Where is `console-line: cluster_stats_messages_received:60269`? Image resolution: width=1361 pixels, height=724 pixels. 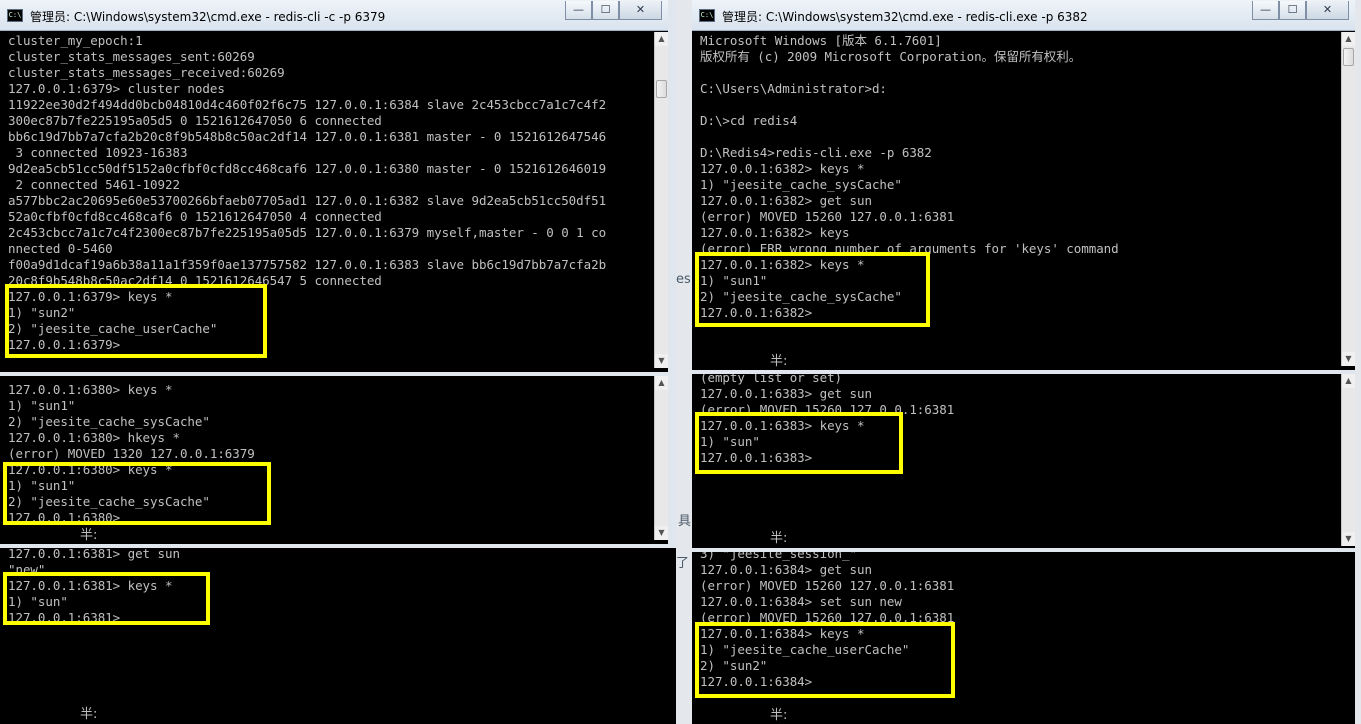 console-line: cluster_stats_messages_received:60269 is located at coordinates (146, 72).